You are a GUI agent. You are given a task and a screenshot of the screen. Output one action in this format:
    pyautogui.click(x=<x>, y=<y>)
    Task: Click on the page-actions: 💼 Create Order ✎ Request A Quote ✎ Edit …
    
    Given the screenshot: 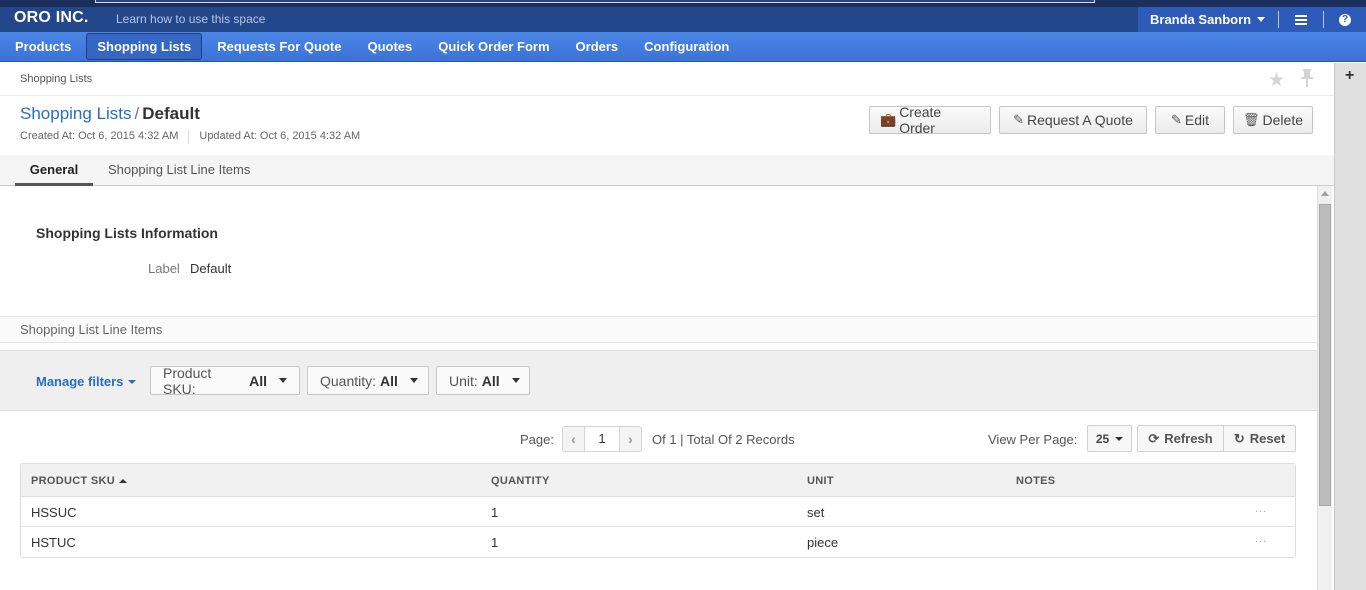 What is the action you would take?
    pyautogui.click(x=1091, y=120)
    